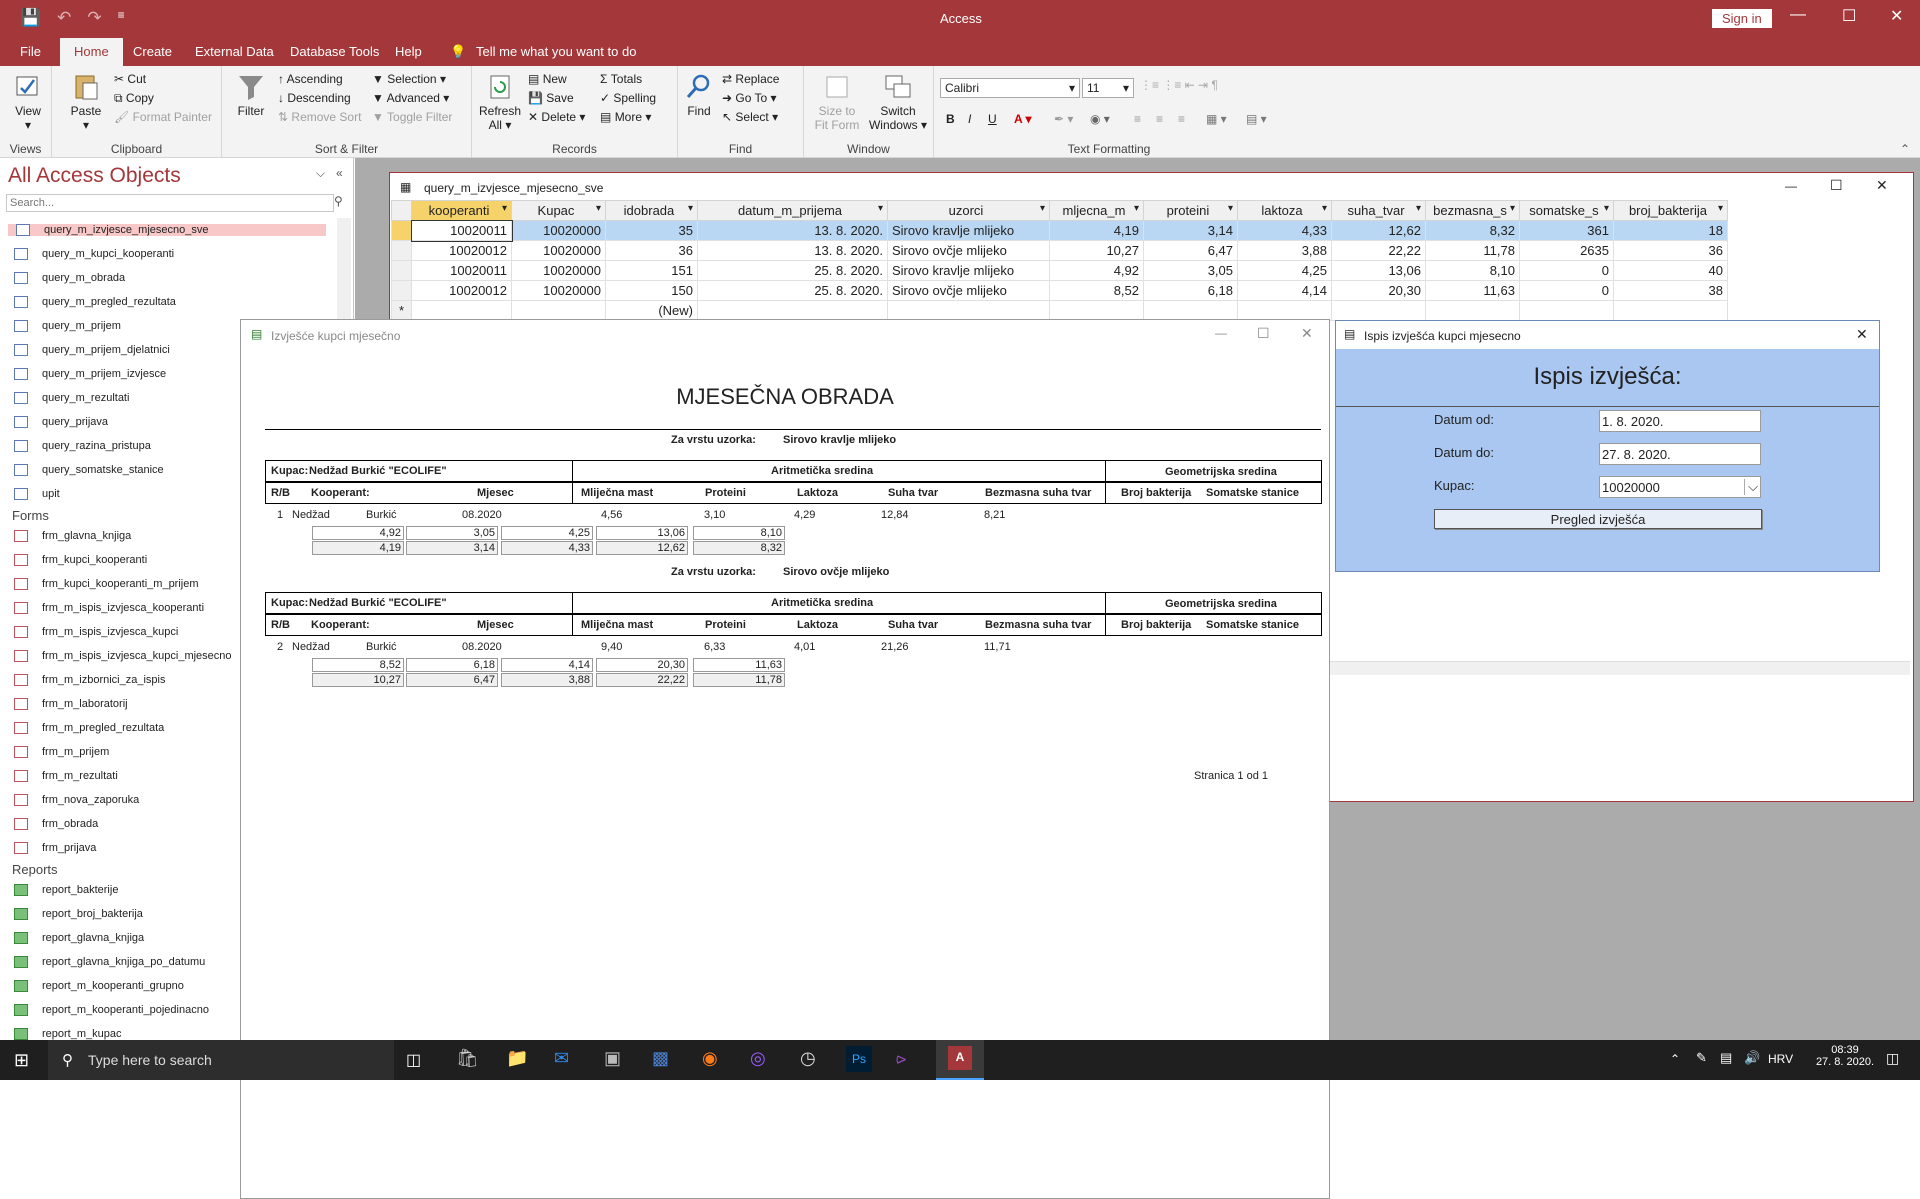  What do you see at coordinates (1675, 1059) in the screenshot?
I see `tray-chevron-icon: ⌃` at bounding box center [1675, 1059].